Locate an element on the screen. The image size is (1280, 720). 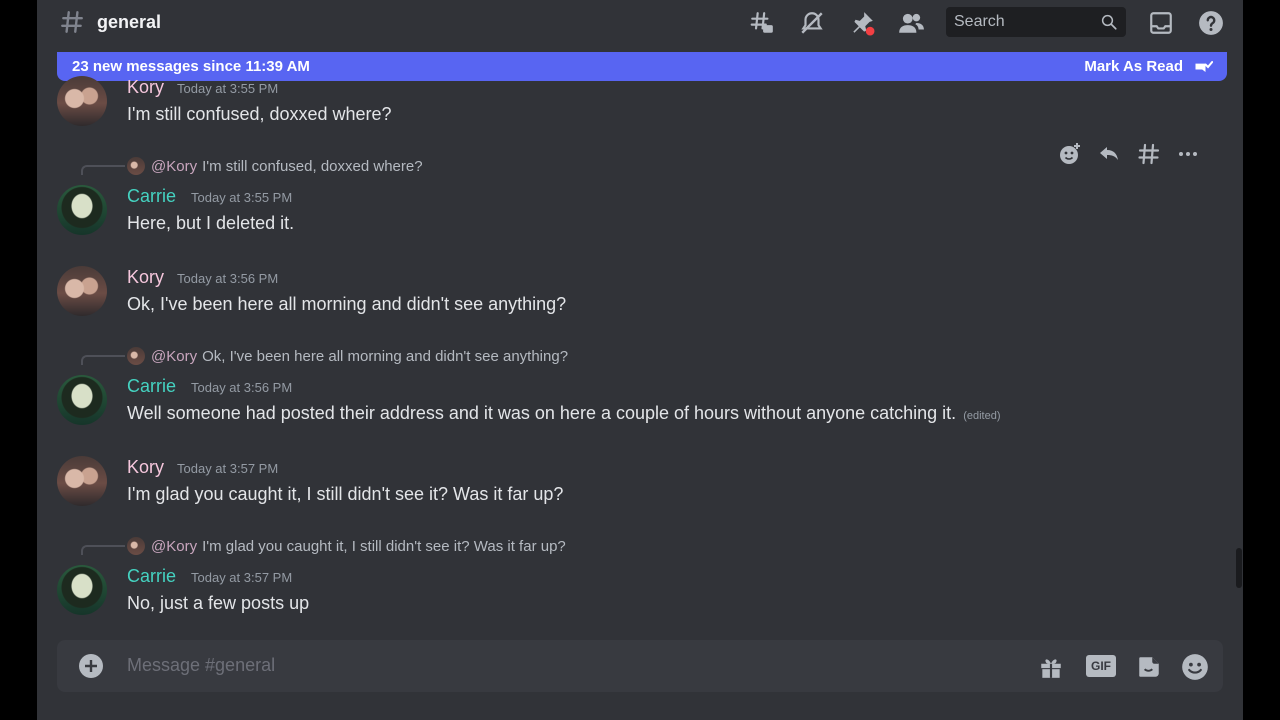
edited-label: (edited) is located at coordinates (982, 416).